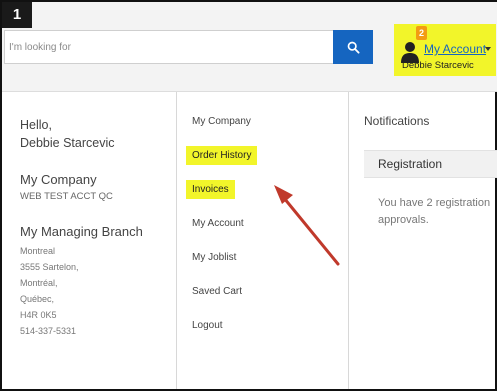 The image size is (497, 391). I want to click on search-icon, so click(353, 47).